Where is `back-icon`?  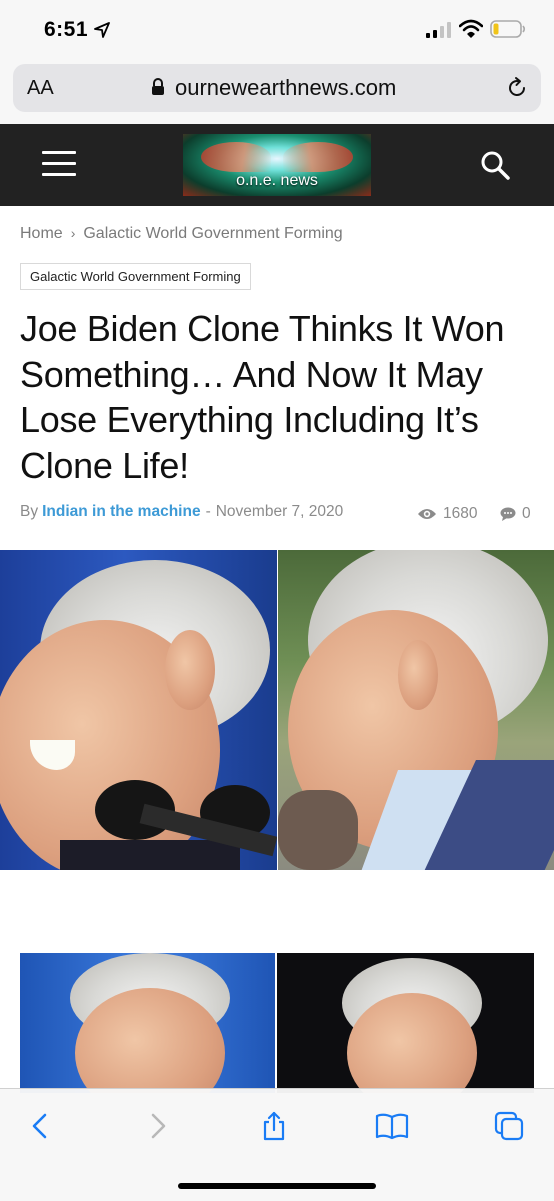
back-icon is located at coordinates (40, 1126).